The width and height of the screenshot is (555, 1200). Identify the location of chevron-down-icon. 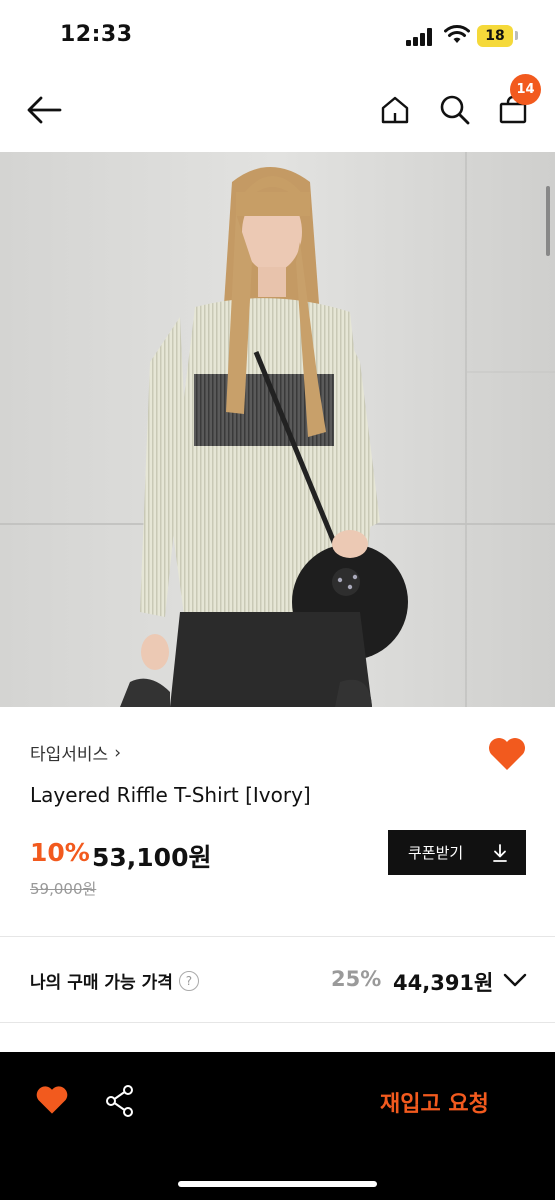
(515, 980).